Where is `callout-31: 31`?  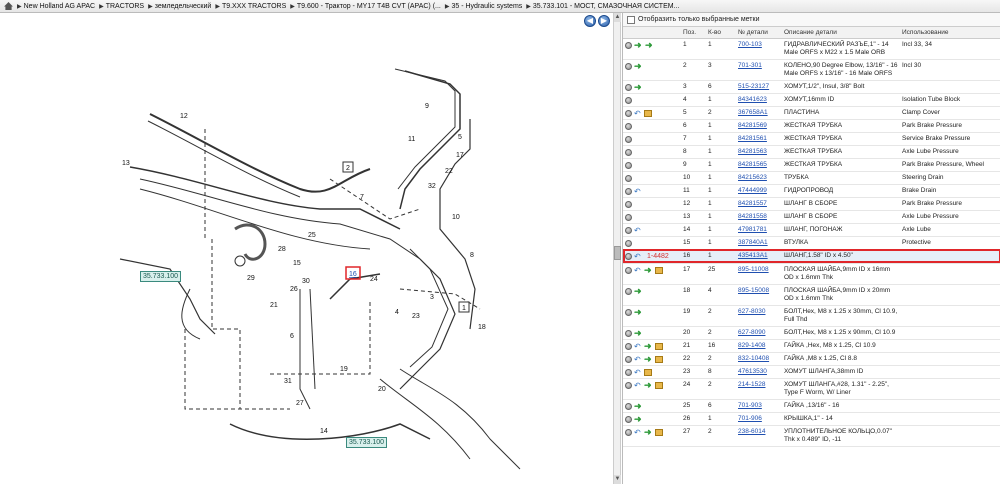
callout-31: 31 is located at coordinates (288, 381).